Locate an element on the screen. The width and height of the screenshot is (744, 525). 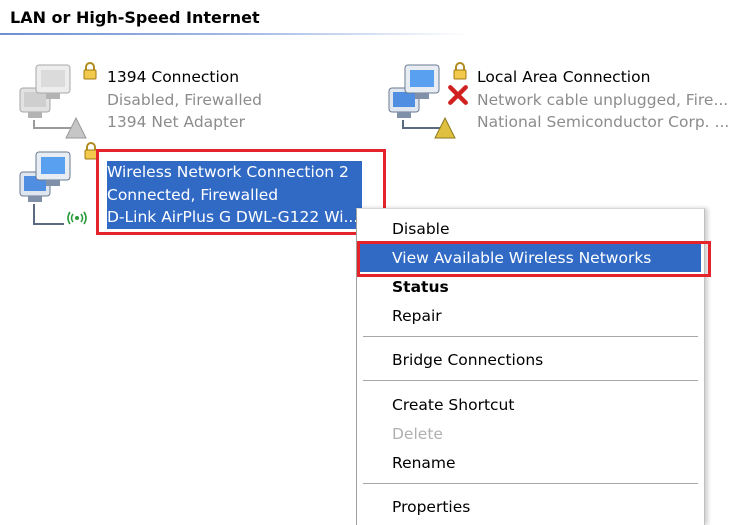
menu-item-properties: Properties is located at coordinates (530, 507).